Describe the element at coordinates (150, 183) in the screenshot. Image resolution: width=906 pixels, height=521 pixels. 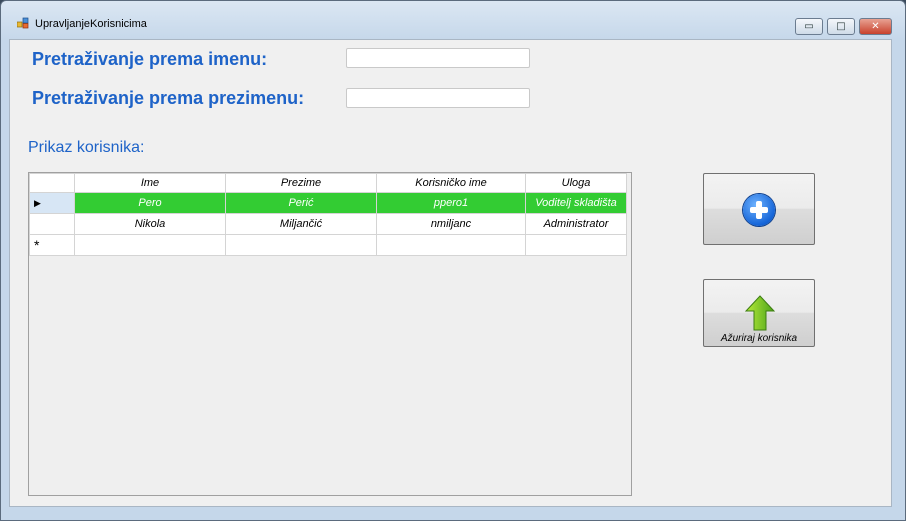
I see `column-header-ime: Ime` at that location.